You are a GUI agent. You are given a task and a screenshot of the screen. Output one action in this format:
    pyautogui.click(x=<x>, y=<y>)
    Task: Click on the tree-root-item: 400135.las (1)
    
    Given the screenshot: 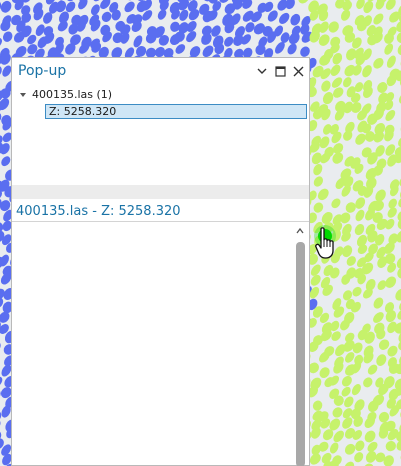 What is the action you would take?
    pyautogui.click(x=65, y=94)
    